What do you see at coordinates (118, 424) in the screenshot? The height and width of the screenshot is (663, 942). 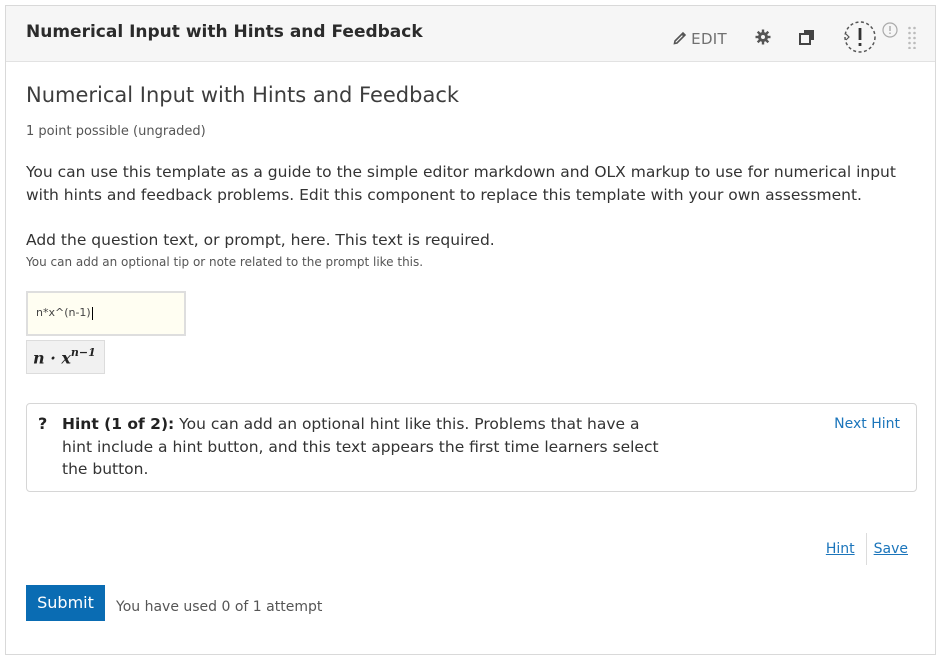 I see `hint-label: Hint (1 of 2):` at bounding box center [118, 424].